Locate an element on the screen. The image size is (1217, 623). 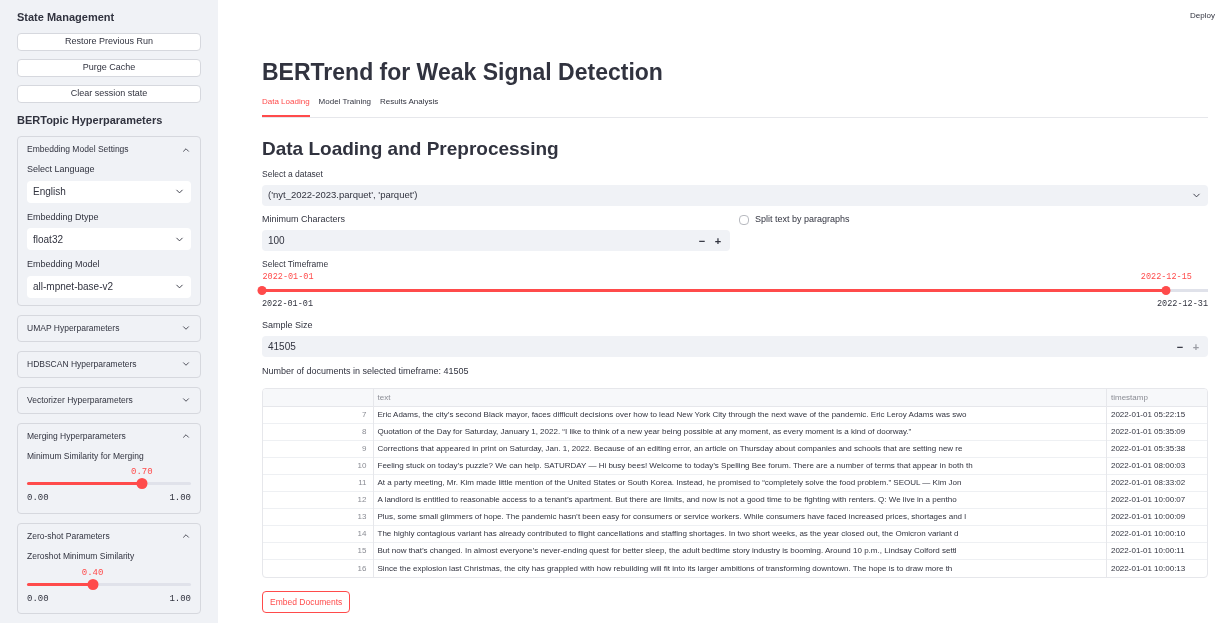
row-index: 14 is located at coordinates (318, 534).